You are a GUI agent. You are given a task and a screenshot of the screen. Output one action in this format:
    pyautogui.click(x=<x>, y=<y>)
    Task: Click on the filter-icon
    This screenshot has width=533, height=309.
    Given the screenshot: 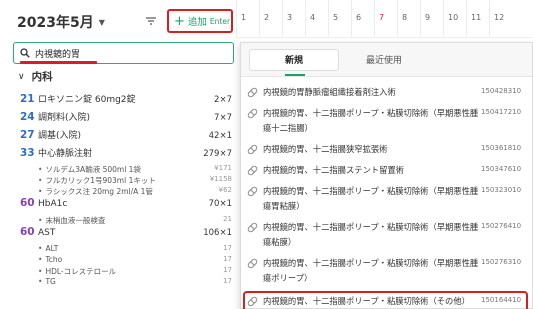 What is the action you would take?
    pyautogui.click(x=151, y=21)
    